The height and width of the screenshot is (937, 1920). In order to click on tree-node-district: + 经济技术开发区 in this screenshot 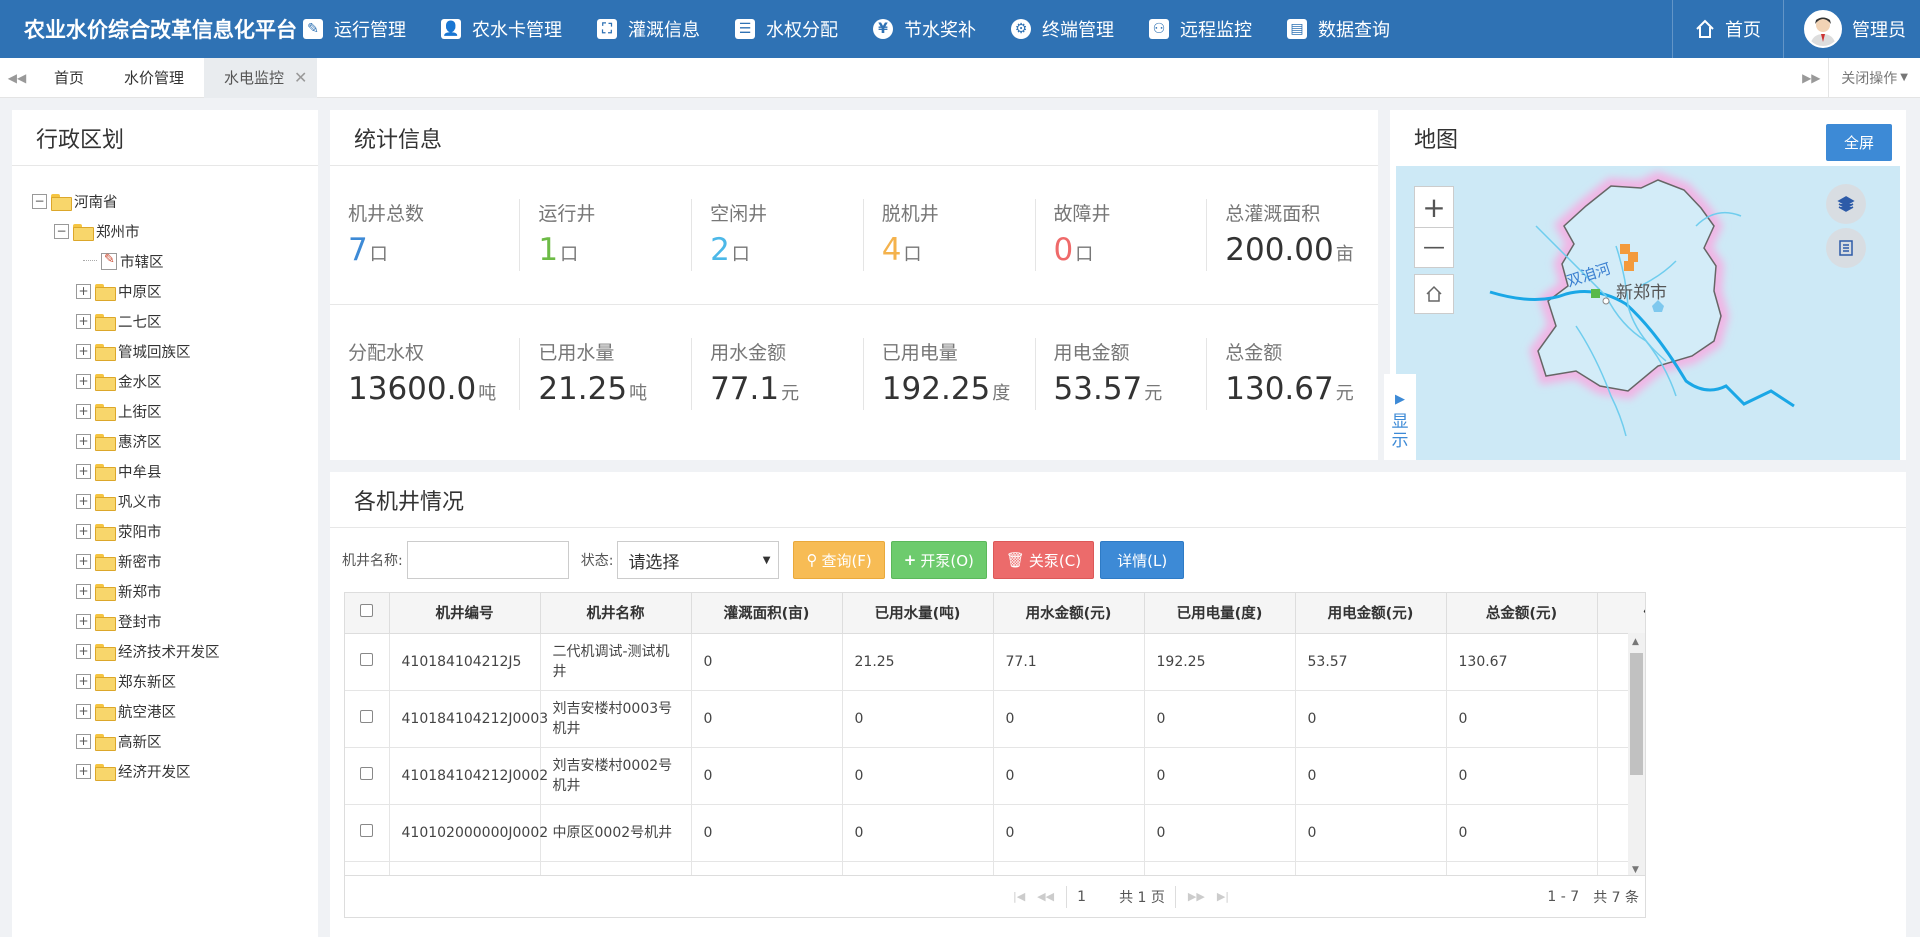, I will do `click(175, 651)`.